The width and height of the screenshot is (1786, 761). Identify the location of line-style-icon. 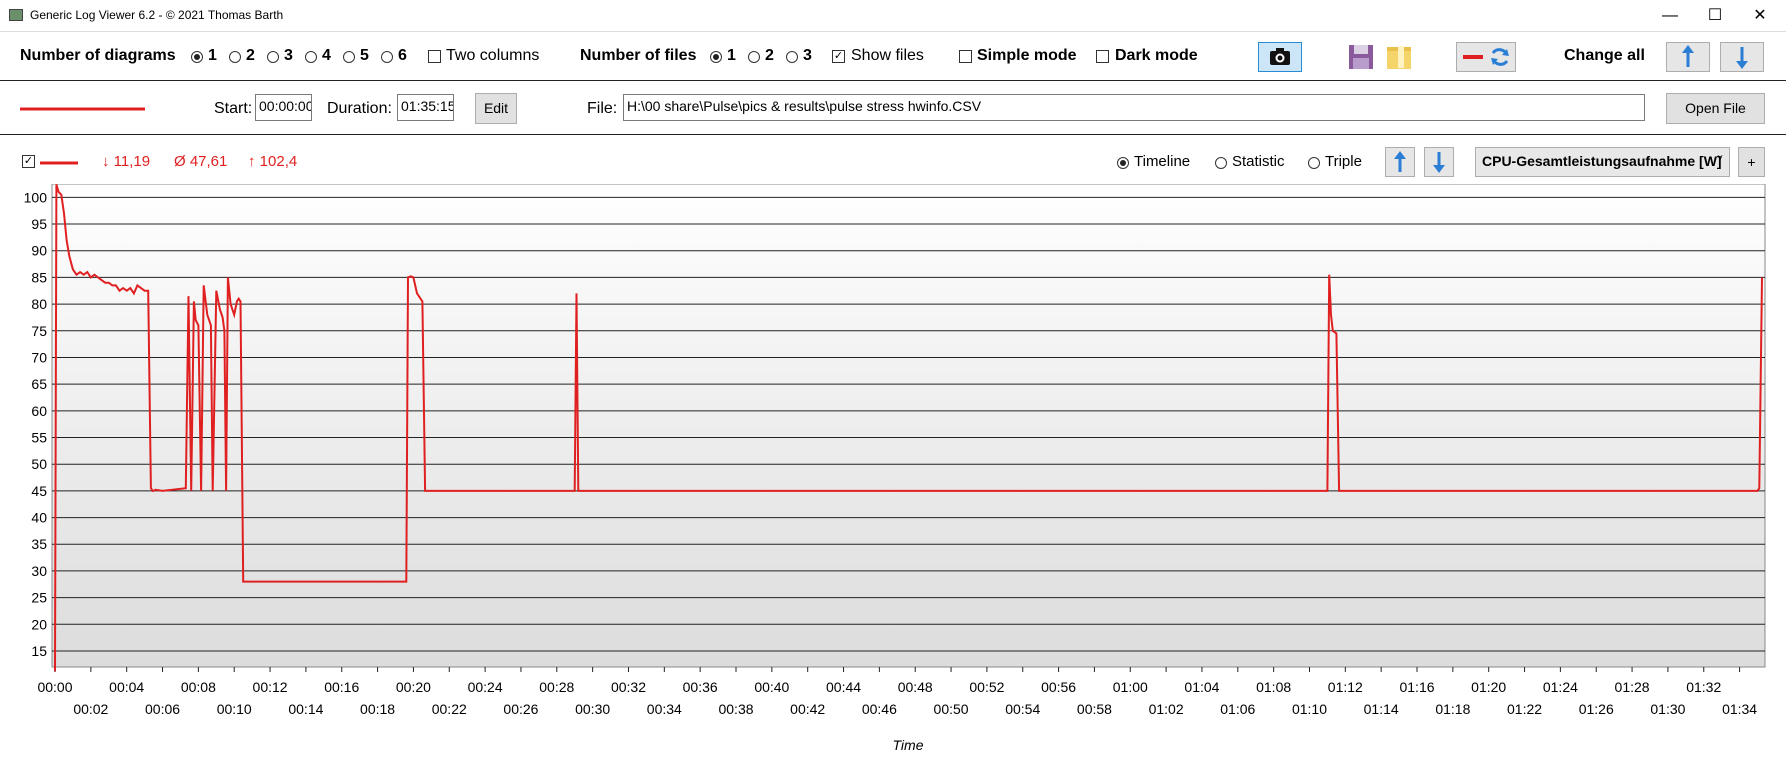
(1486, 57).